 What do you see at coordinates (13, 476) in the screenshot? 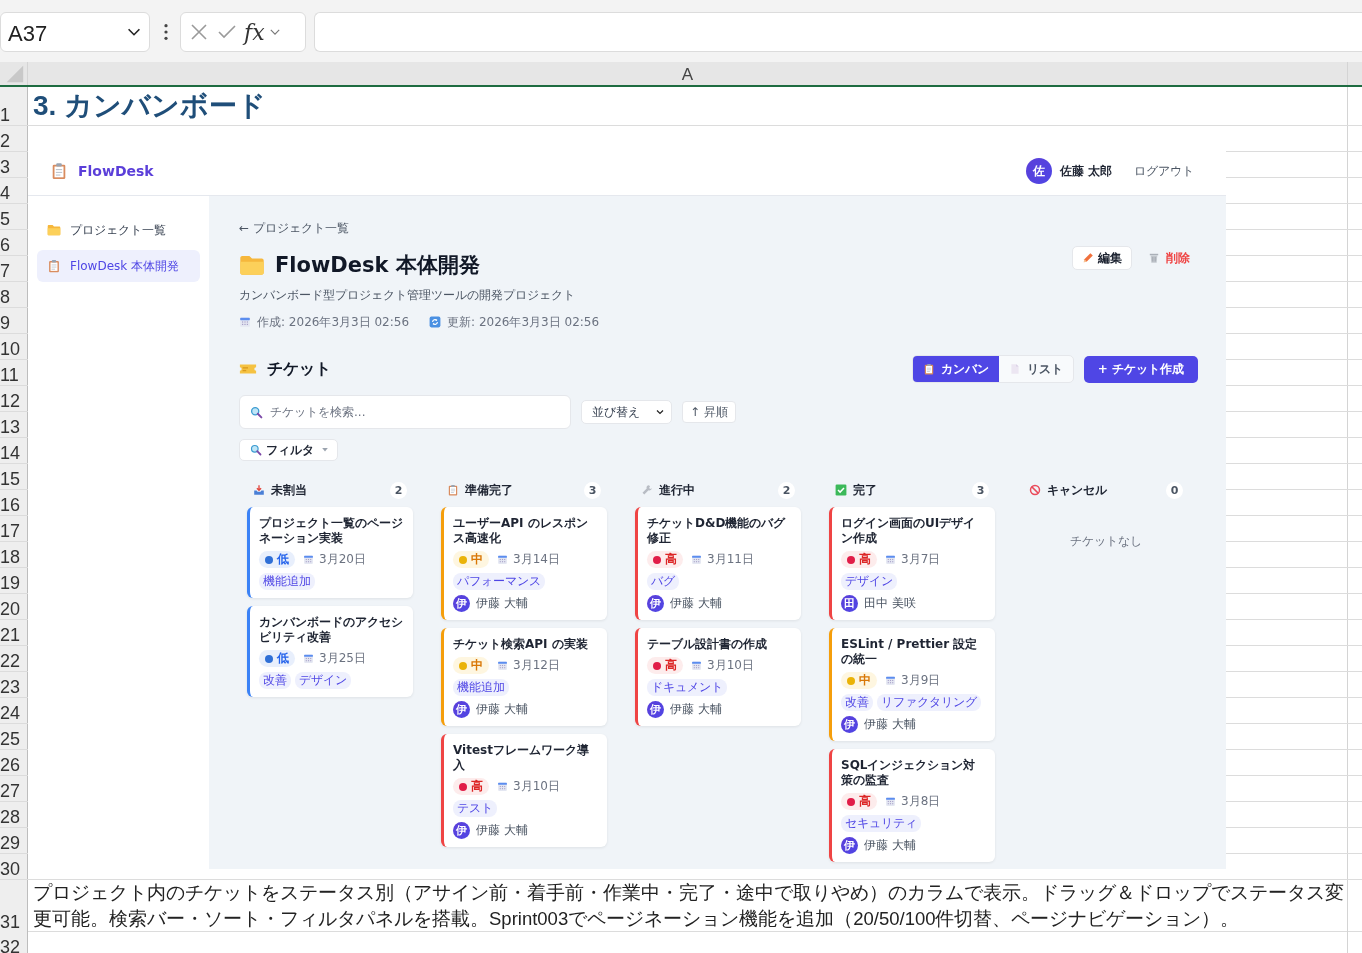
I see `row-number: 15` at bounding box center [13, 476].